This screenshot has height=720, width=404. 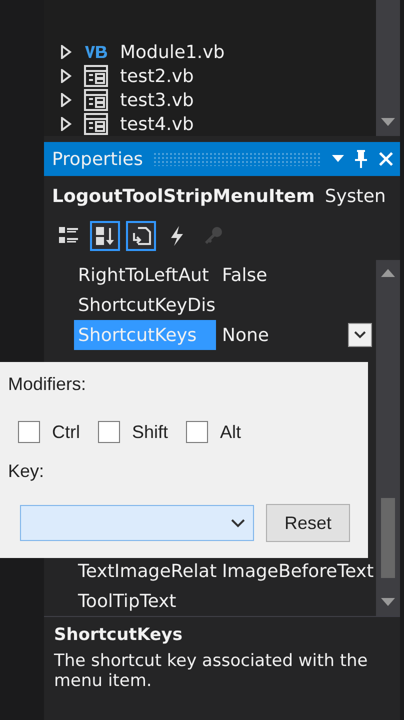 I want to click on property-pages-icon, so click(x=141, y=236).